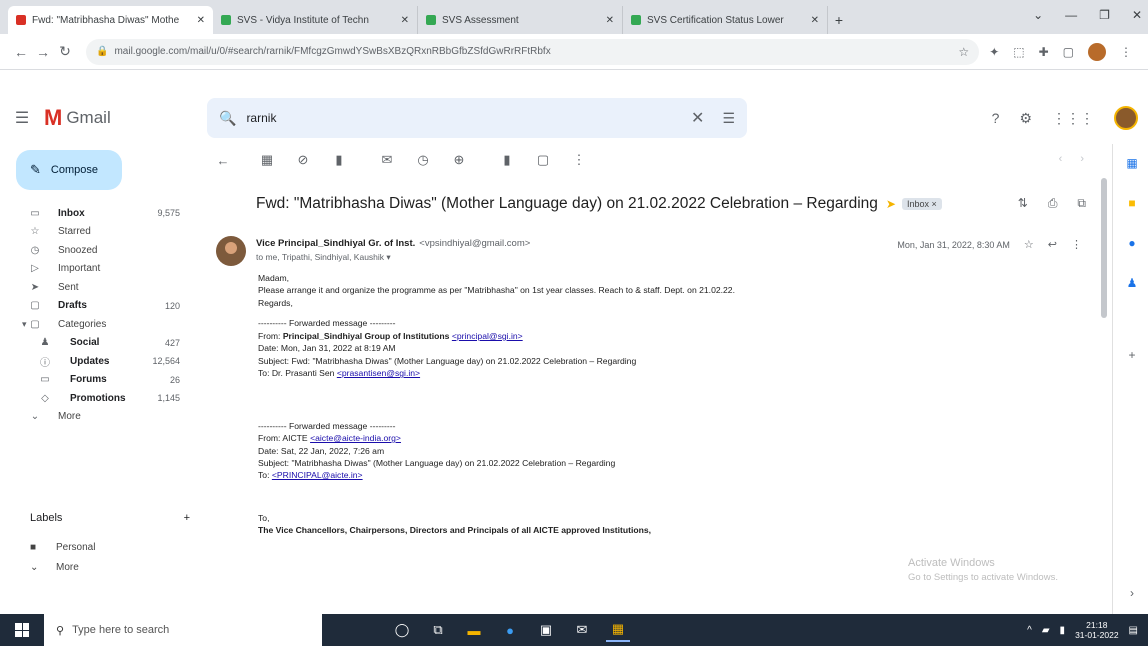  I want to click on tab-search-icon: ⌄, so click(1038, 15).